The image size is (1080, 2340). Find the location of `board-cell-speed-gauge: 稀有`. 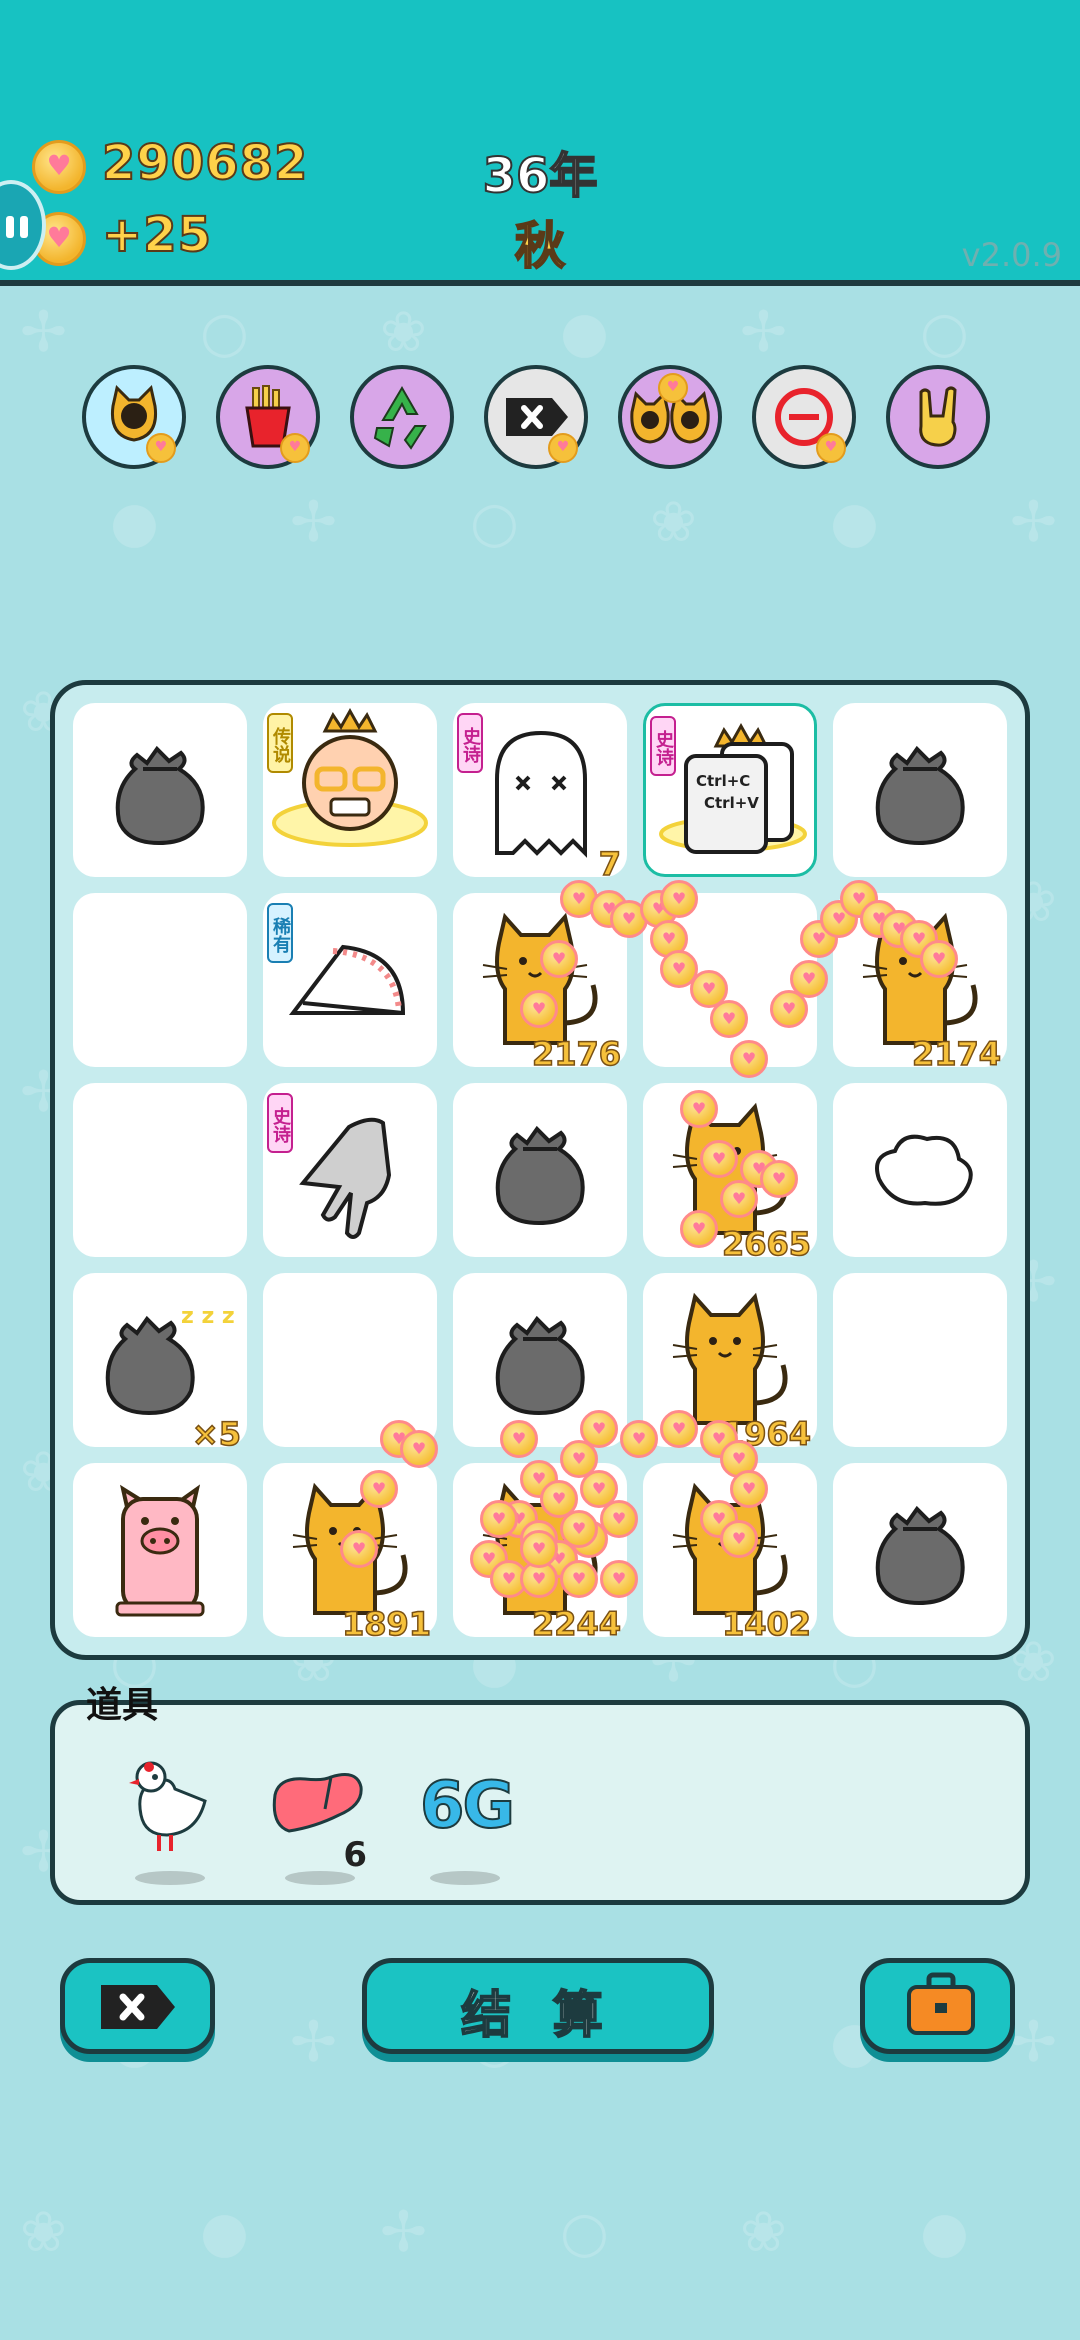

board-cell-speed-gauge: 稀有 is located at coordinates (350, 980).